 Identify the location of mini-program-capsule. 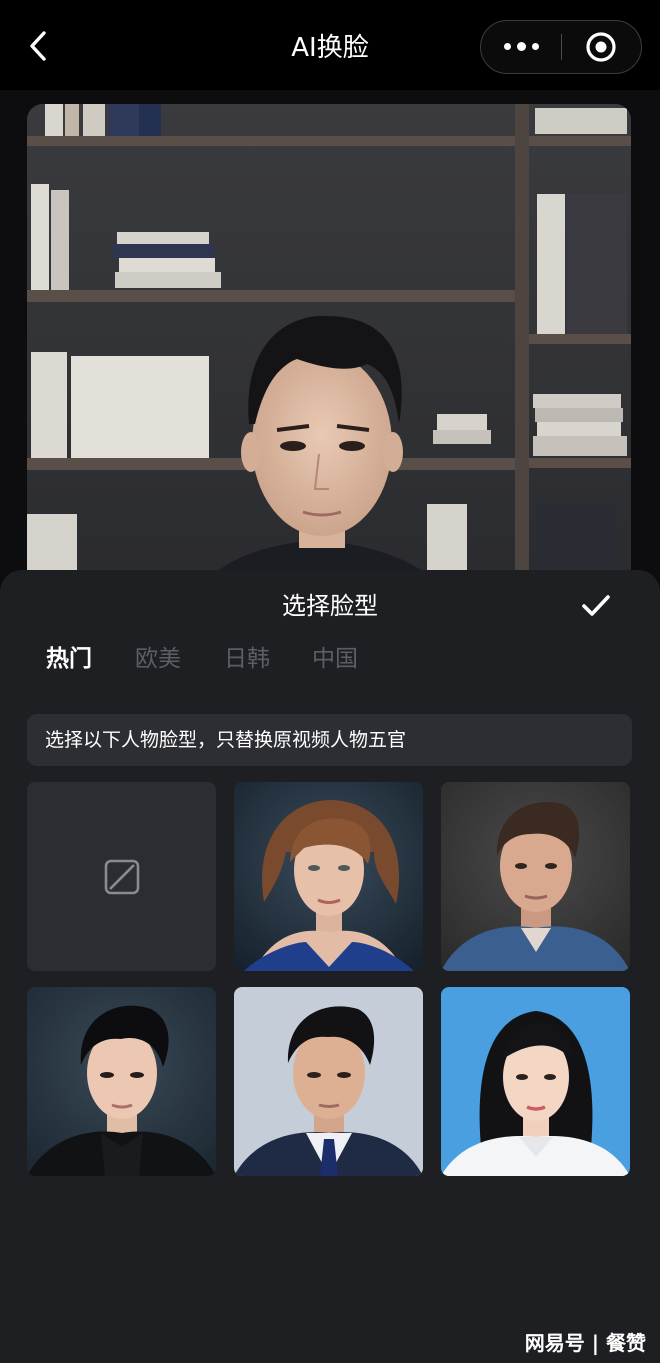
(561, 47).